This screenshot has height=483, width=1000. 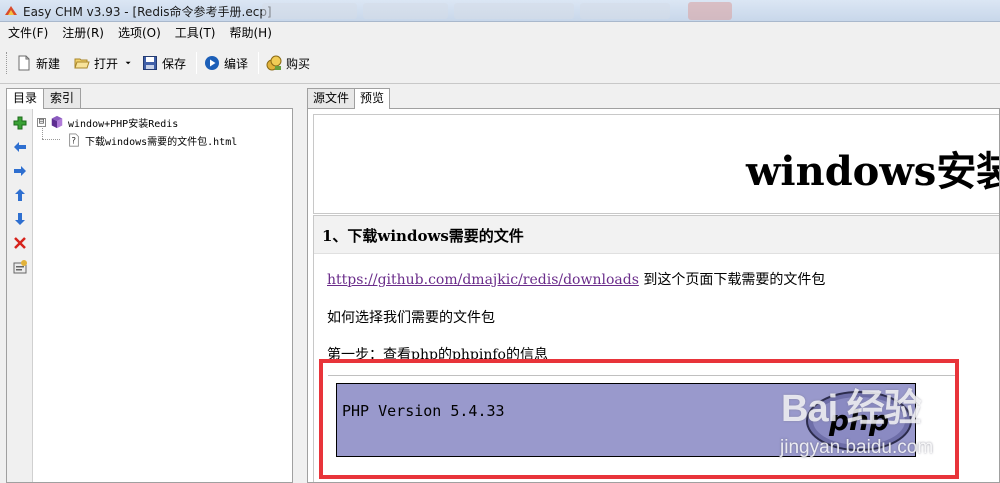 What do you see at coordinates (466, 11) in the screenshot?
I see `taskbar-blur` at bounding box center [466, 11].